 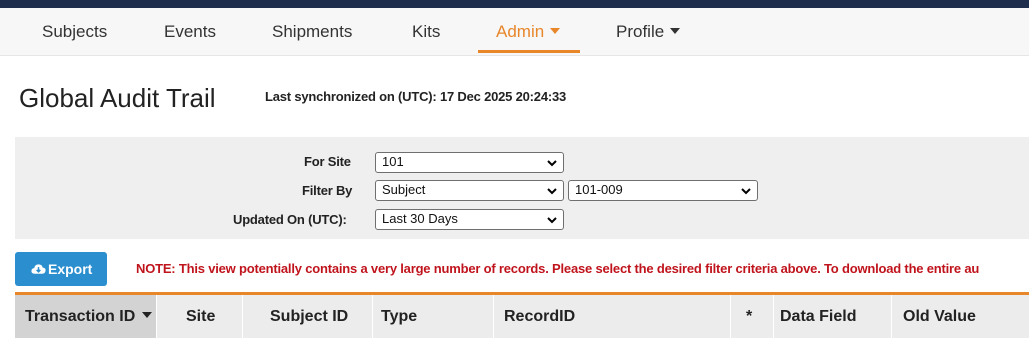 I want to click on column-header-record-id: RecordID, so click(x=612, y=316).